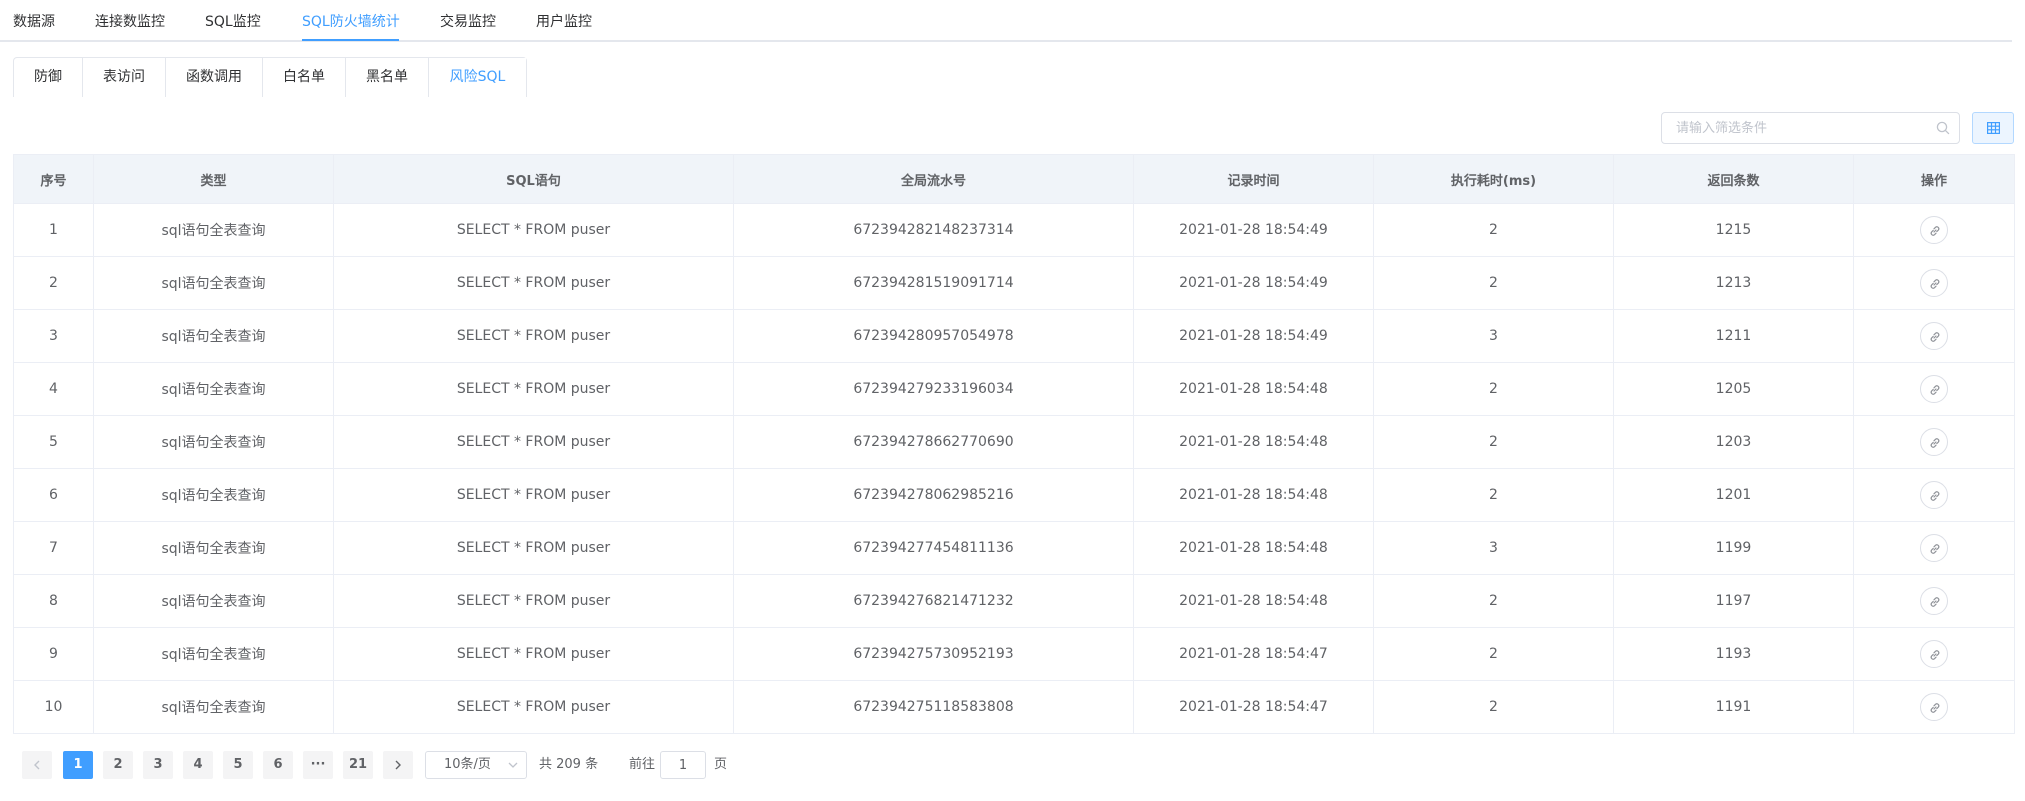  Describe the element at coordinates (933, 179) in the screenshot. I see `col-header-serial: 全局流水号` at that location.